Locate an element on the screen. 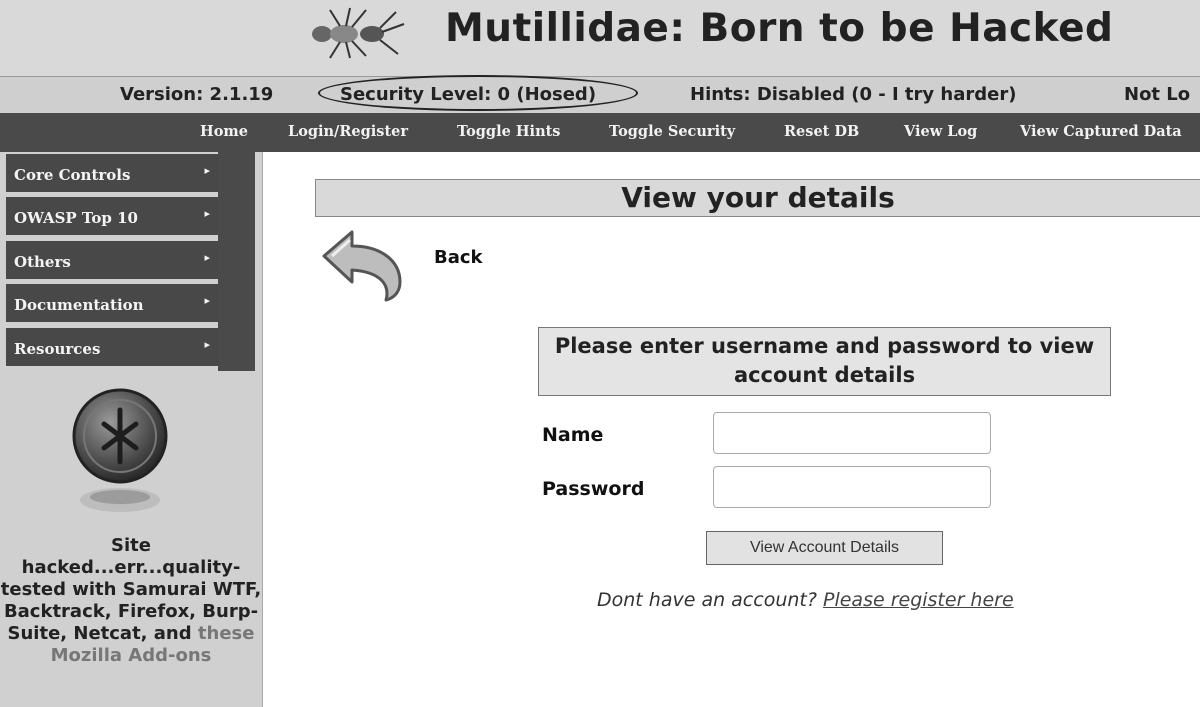  menu-toggle-hints: Toggle Hints is located at coordinates (508, 131).